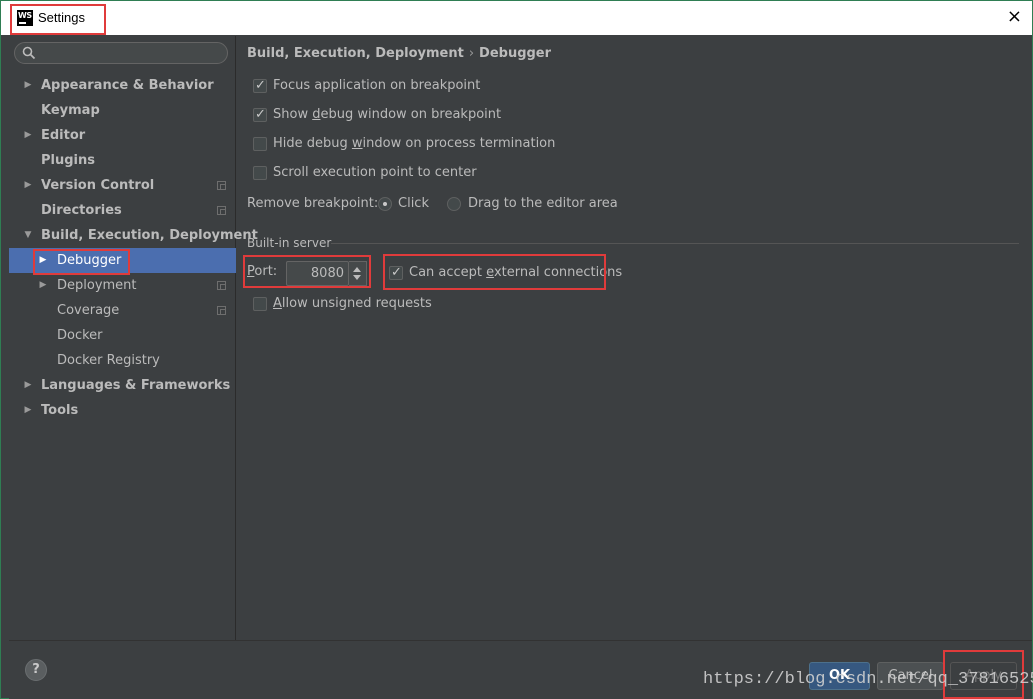 This screenshot has height=699, width=1033. I want to click on sidebar-item-label: Build, Execution, Deployment, so click(149, 235).